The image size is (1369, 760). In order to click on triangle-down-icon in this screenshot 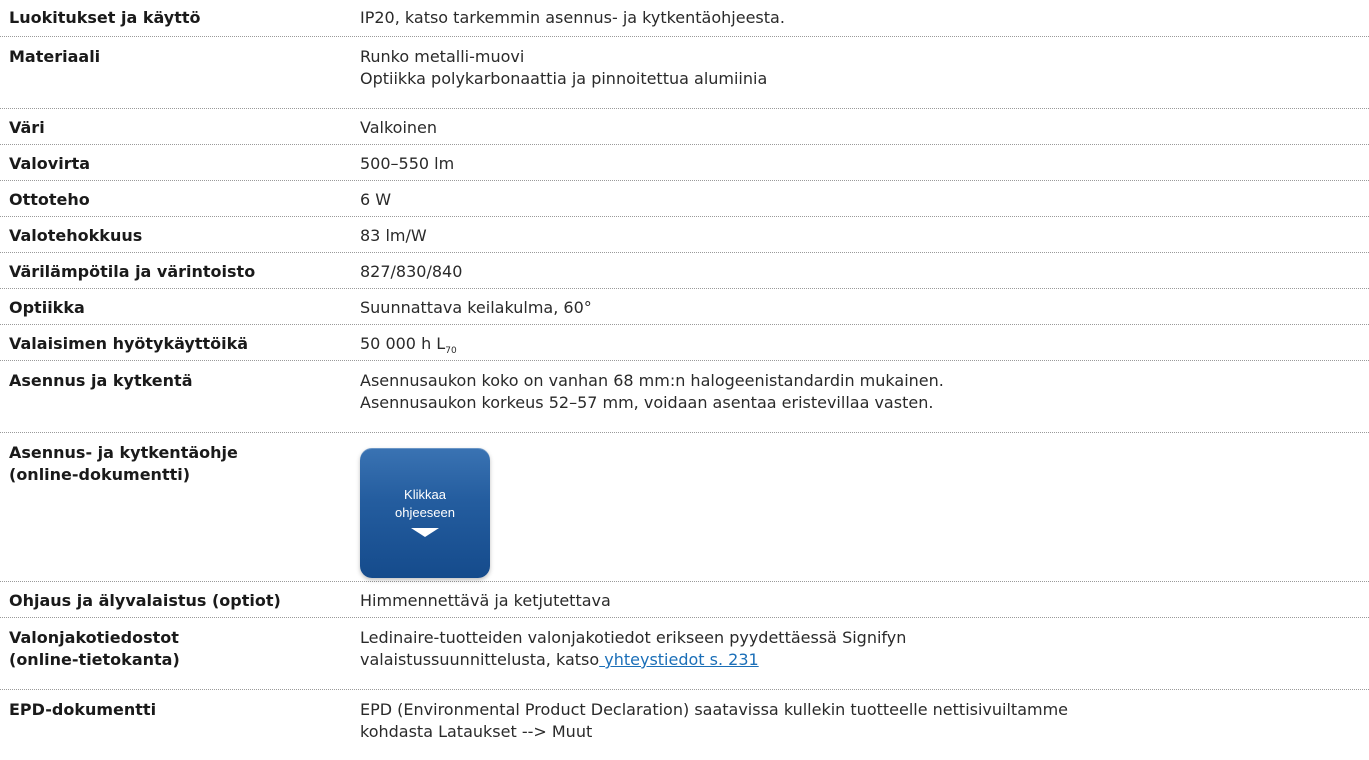, I will do `click(425, 532)`.